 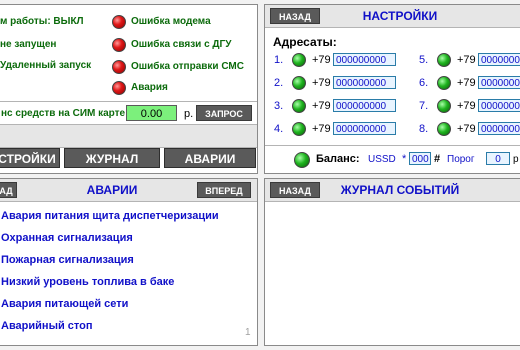 What do you see at coordinates (499, 128) in the screenshot?
I see `recipient-8-number-input: 000000000` at bounding box center [499, 128].